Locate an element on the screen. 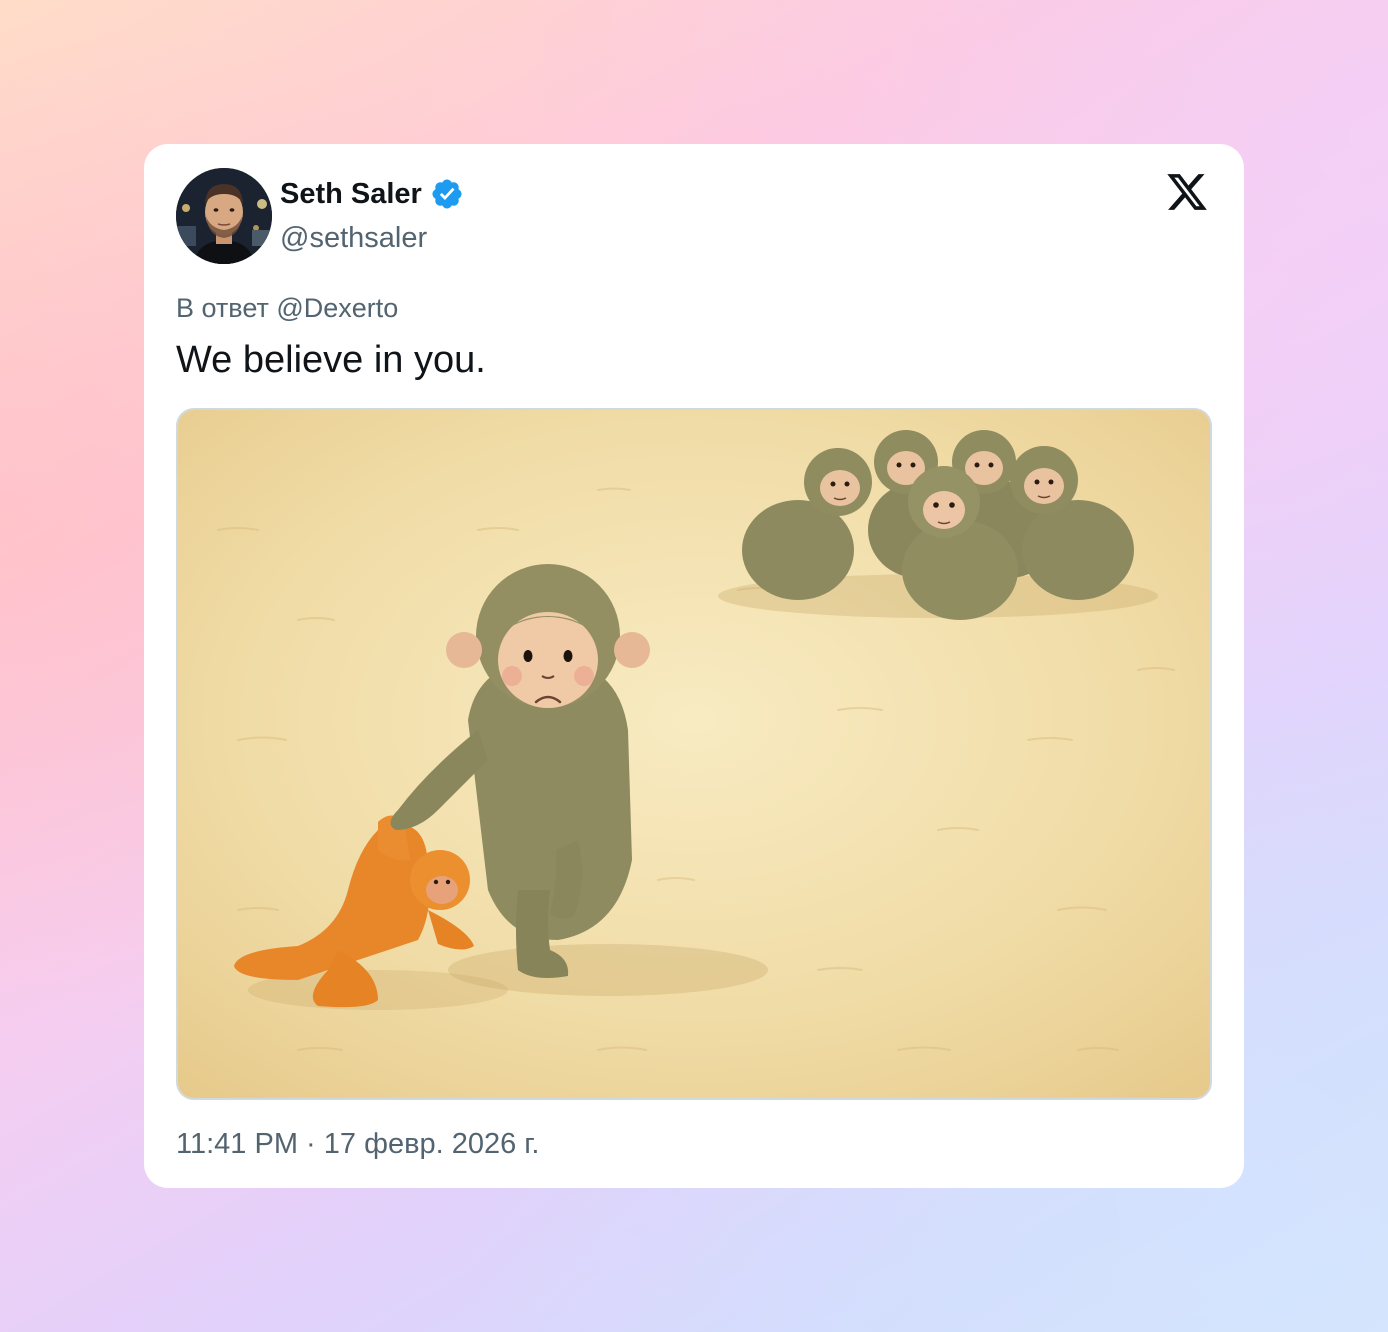  author-handle: @sethsaler is located at coordinates (353, 238).